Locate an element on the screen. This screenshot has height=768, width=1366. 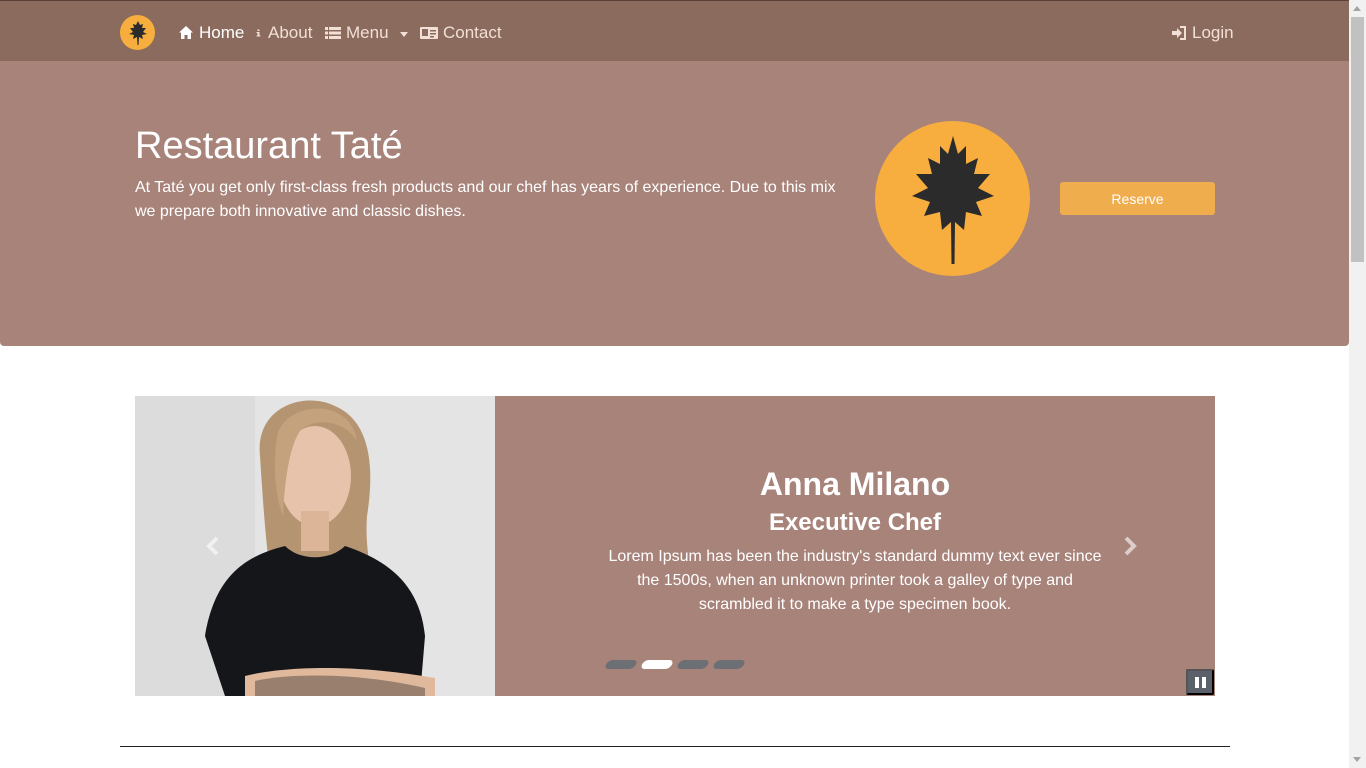
nav-item-contact: Contact is located at coordinates (461, 33).